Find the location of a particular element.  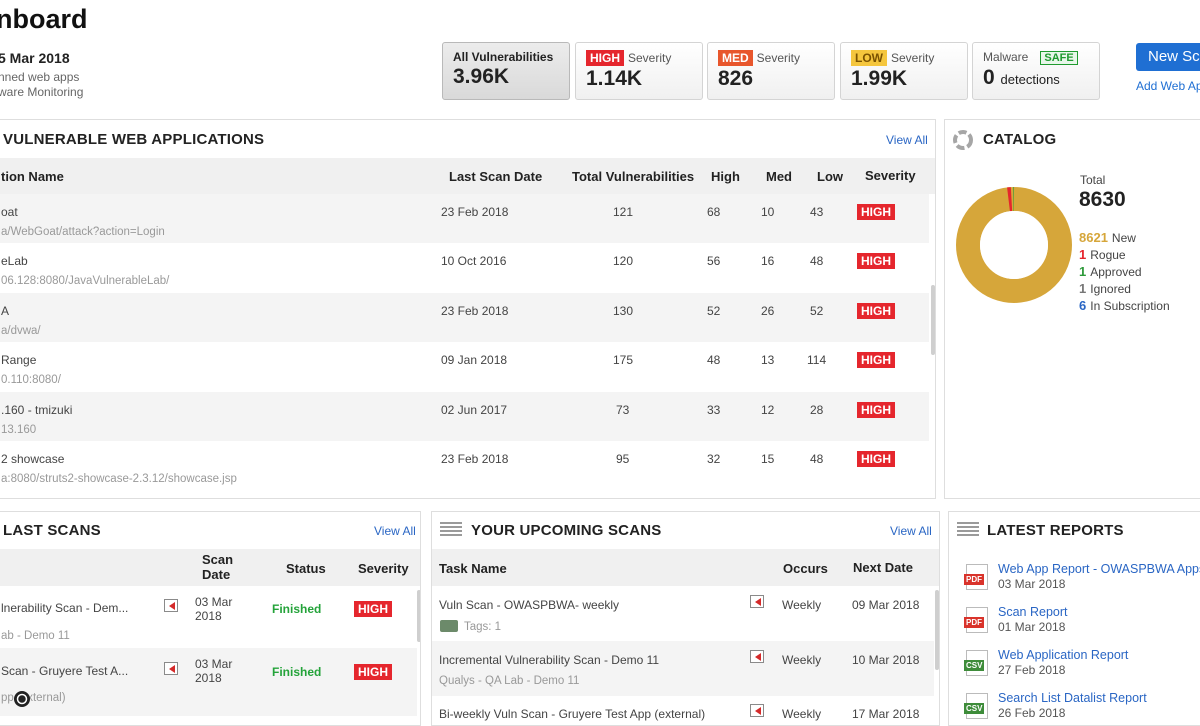

app-url: 06.128:8080/JavaVulnerableLab/ is located at coordinates (85, 281).